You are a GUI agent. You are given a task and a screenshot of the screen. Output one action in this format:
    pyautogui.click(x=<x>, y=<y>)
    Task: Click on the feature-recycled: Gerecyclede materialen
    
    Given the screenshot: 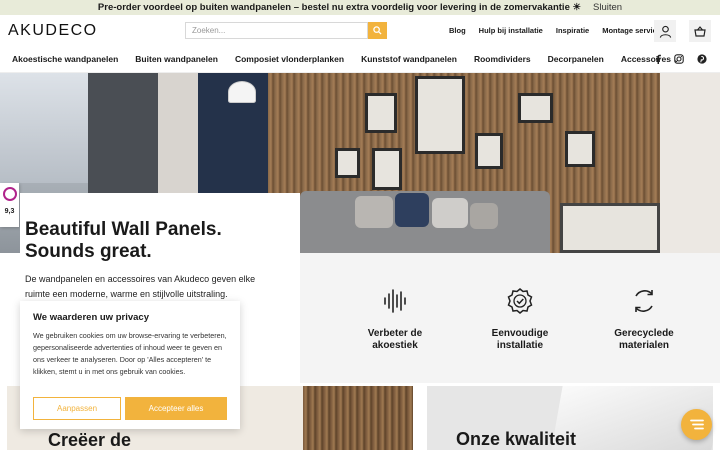 What is the action you would take?
    pyautogui.click(x=644, y=319)
    